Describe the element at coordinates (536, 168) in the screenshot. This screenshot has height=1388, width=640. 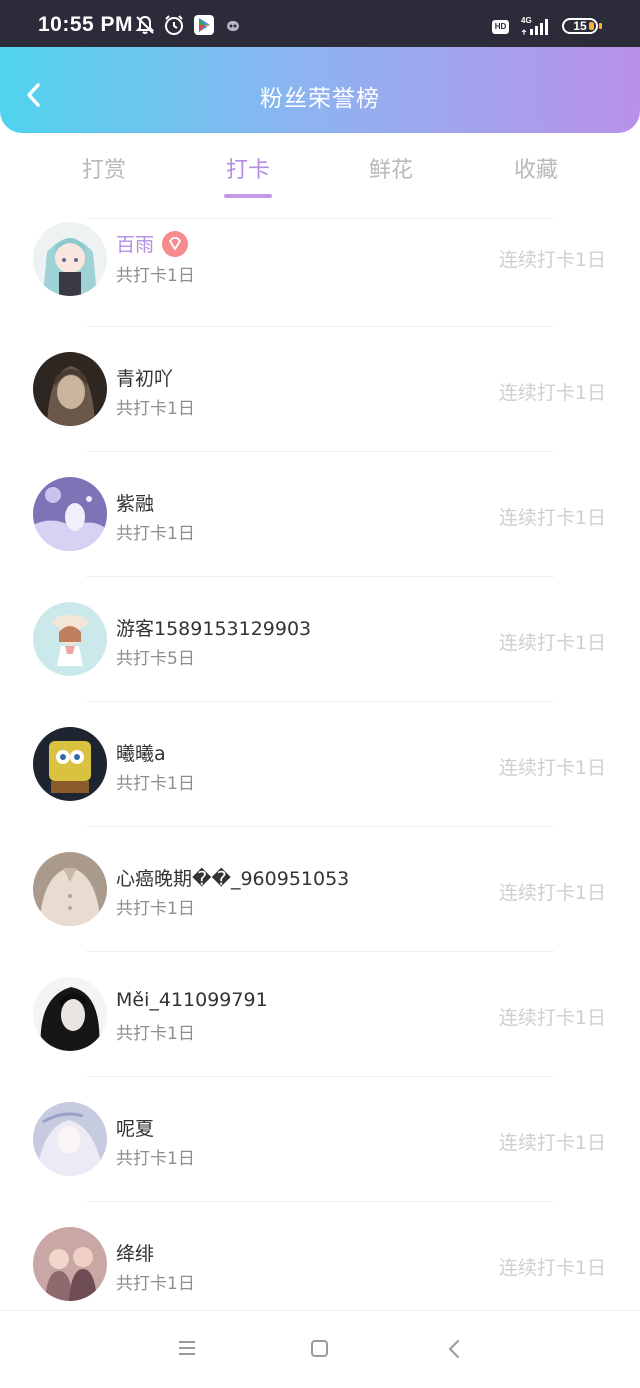
I see `tab-favorites: 收藏` at that location.